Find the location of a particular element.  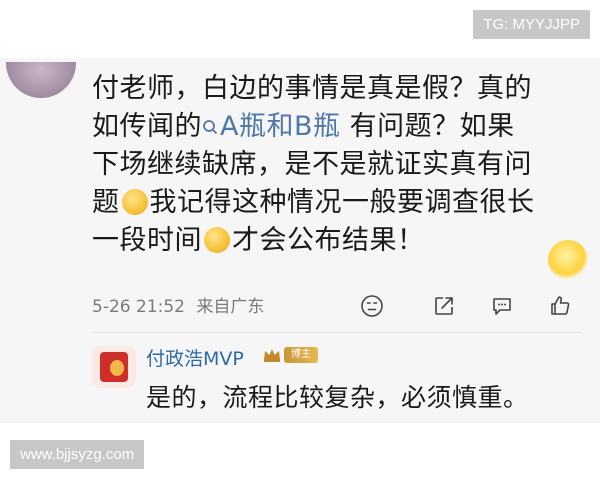

comment-line-5-start: 一段时间 is located at coordinates (147, 240).